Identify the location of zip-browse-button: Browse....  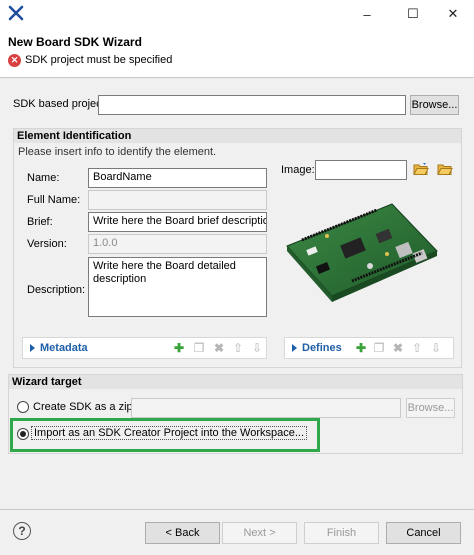
(430, 408).